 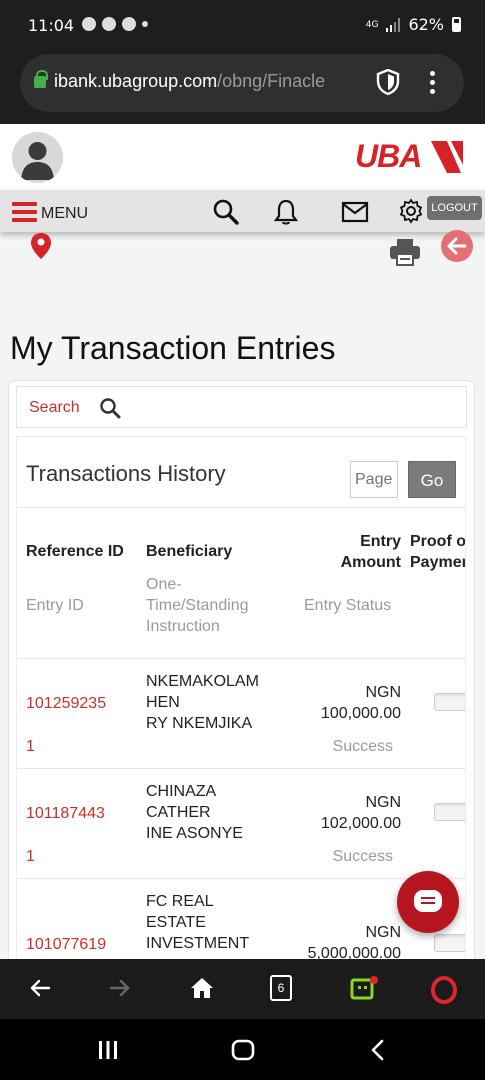 What do you see at coordinates (339, 943) in the screenshot?
I see `entry-amount: NGN 5,000,000.00` at bounding box center [339, 943].